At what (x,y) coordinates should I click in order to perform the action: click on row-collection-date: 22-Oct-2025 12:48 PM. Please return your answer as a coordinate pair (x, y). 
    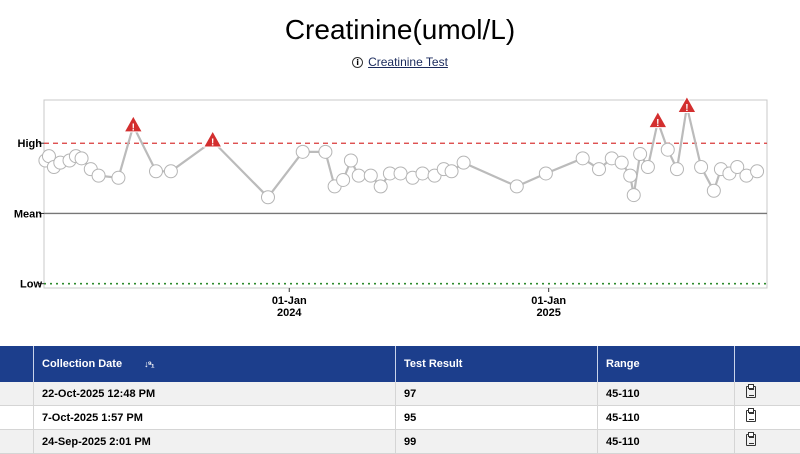
    Looking at the image, I should click on (215, 394).